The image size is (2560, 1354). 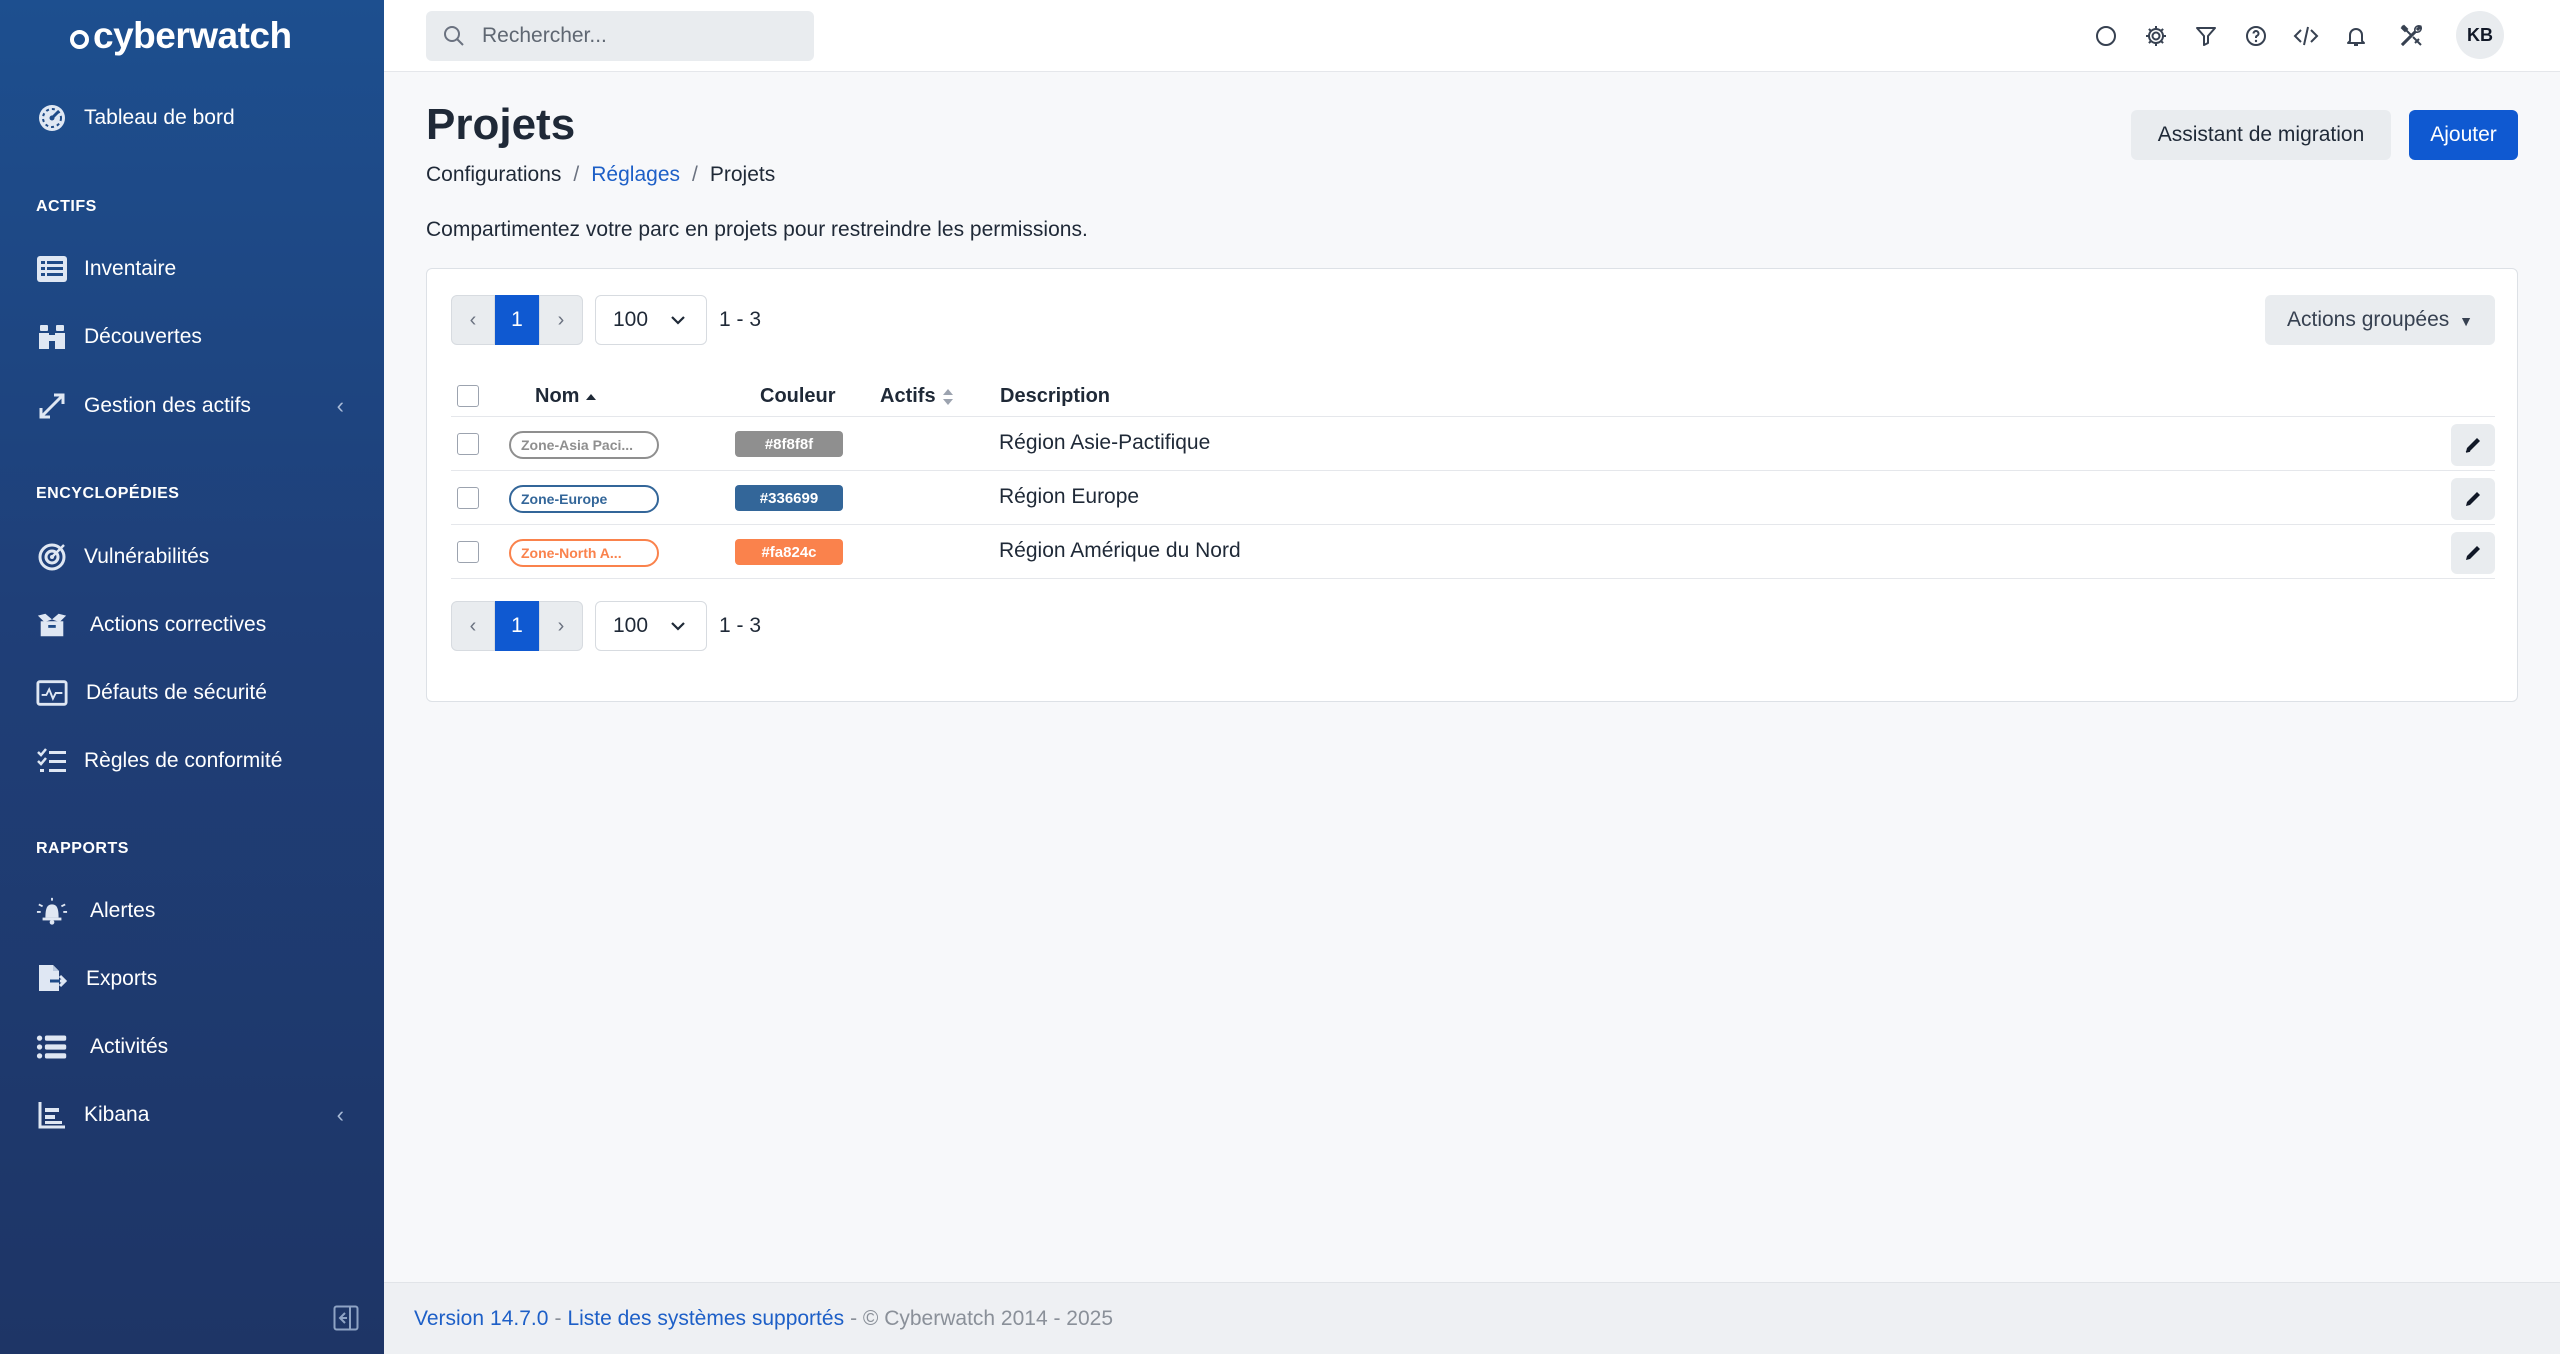 What do you see at coordinates (2261, 135) in the screenshot?
I see `migration-assistant-button: Assistant de migration` at bounding box center [2261, 135].